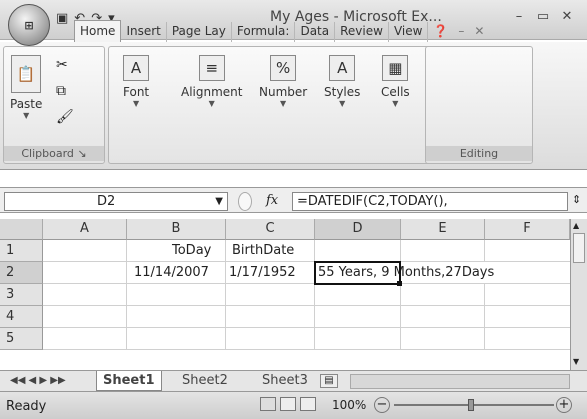 This screenshot has height=419, width=587. Describe the element at coordinates (136, 68) in the screenshot. I see `font-icon: A` at that location.